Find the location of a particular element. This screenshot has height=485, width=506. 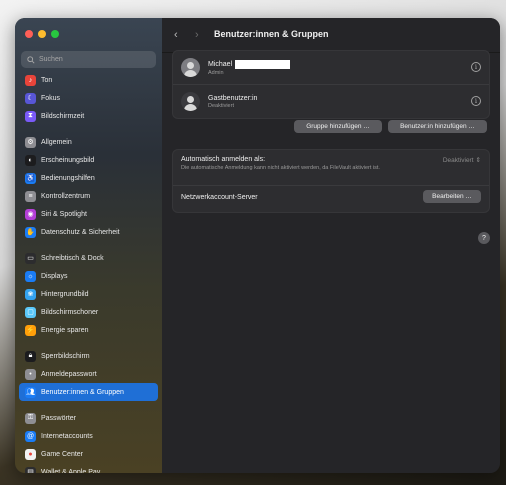

window-controls is located at coordinates (42, 34).